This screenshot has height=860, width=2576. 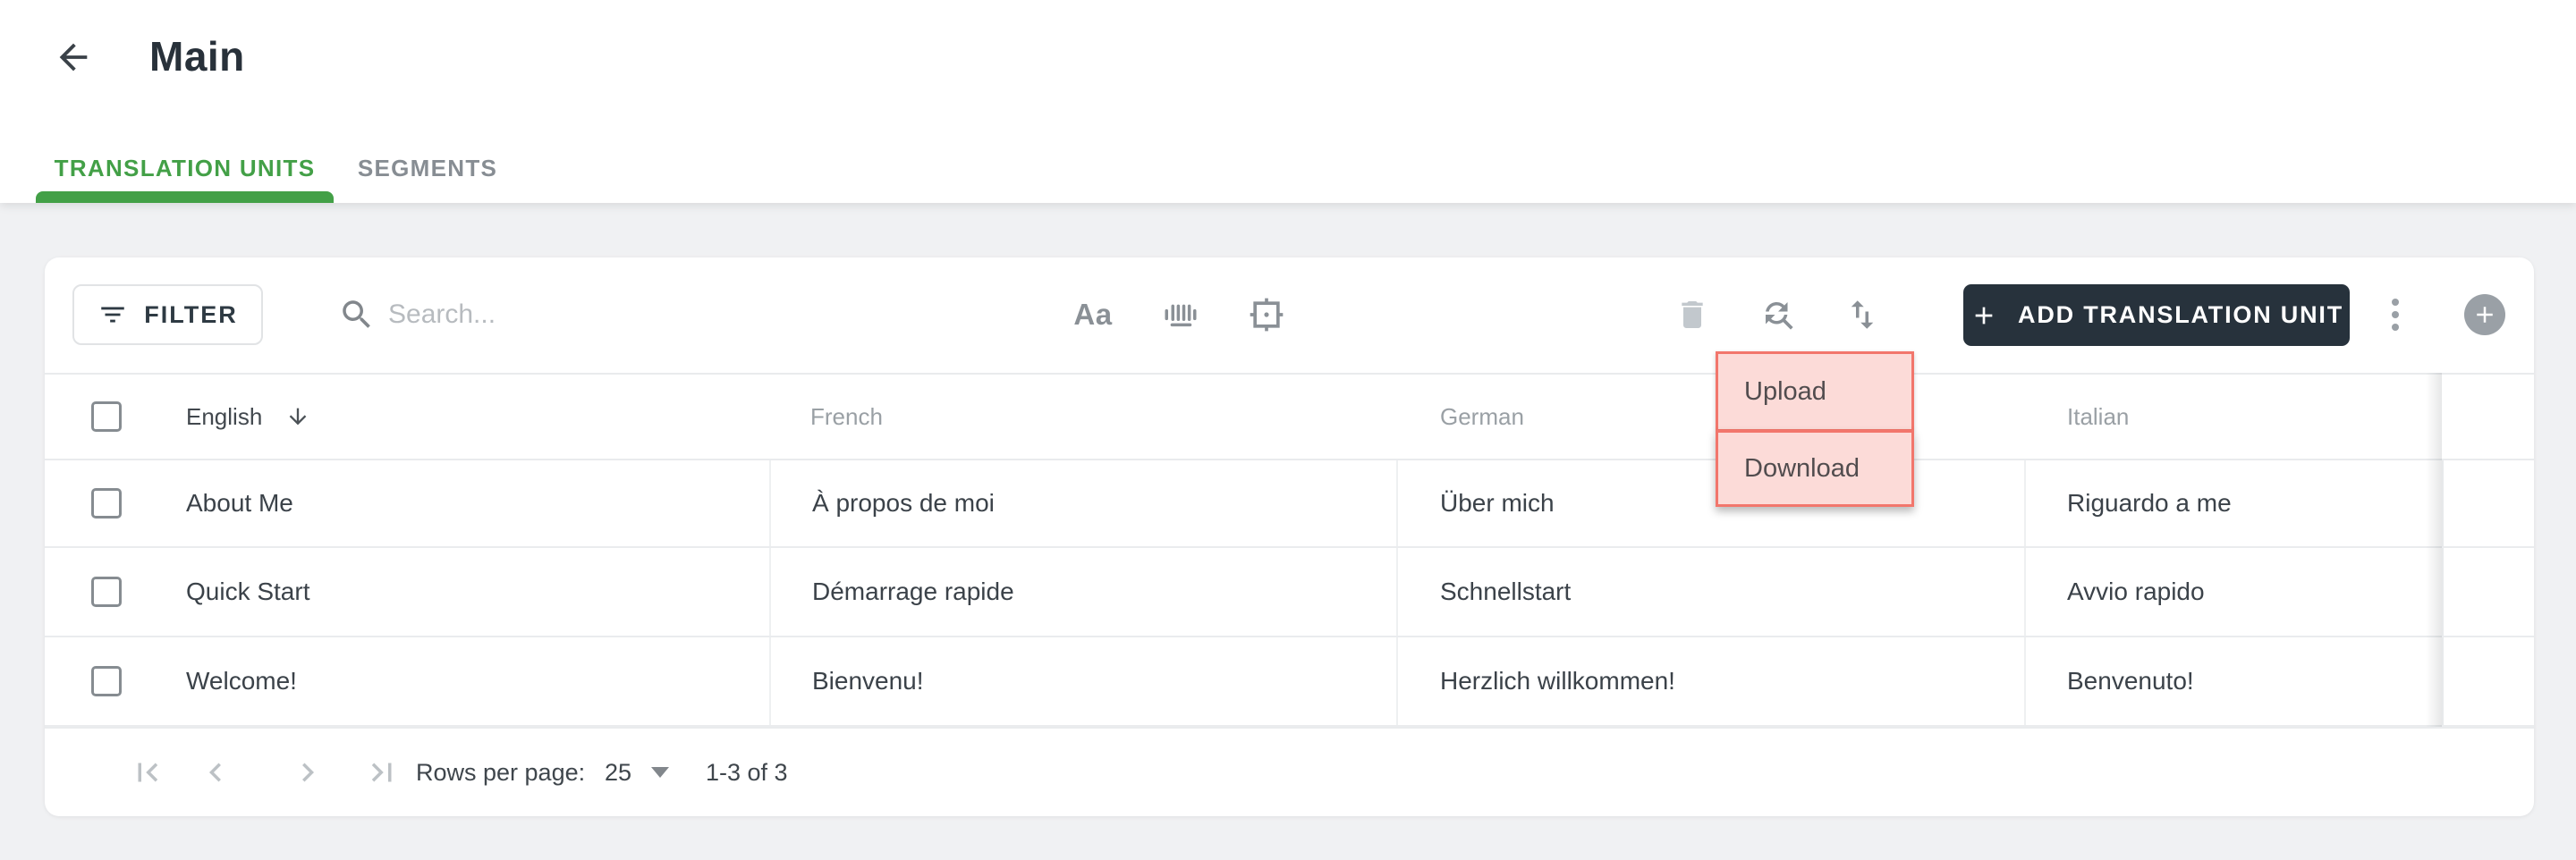 I want to click on cell-italian: Riguardo a me, so click(x=2233, y=503).